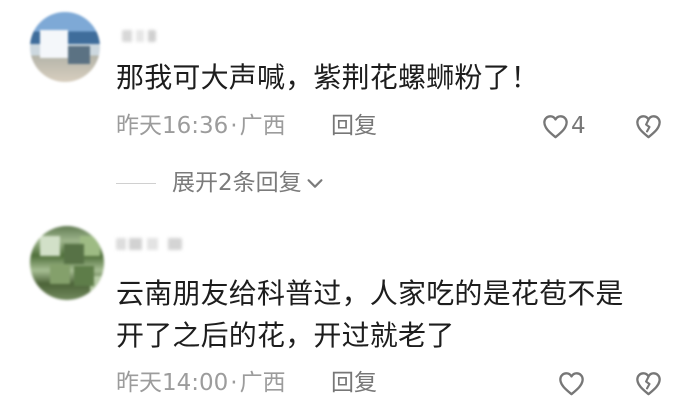 This screenshot has width=700, height=404. Describe the element at coordinates (237, 183) in the screenshot. I see `expand-replies-label: 展开2条回复` at that location.